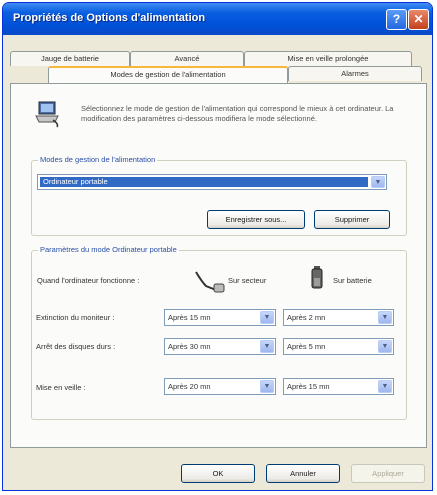 The image size is (437, 495). I want to click on settings-group-legend: Paramètres du mode Ordinateur portable, so click(108, 249).